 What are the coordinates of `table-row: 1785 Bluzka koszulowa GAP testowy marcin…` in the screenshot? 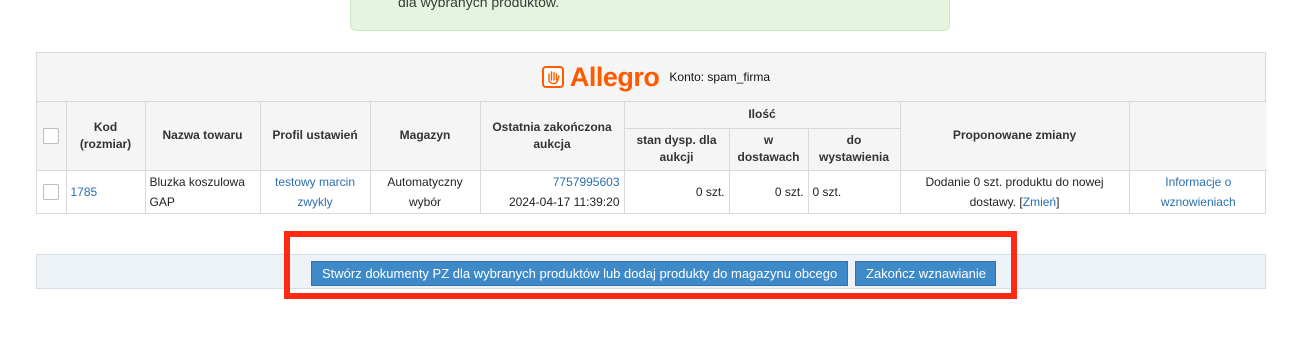 It's located at (652, 191).